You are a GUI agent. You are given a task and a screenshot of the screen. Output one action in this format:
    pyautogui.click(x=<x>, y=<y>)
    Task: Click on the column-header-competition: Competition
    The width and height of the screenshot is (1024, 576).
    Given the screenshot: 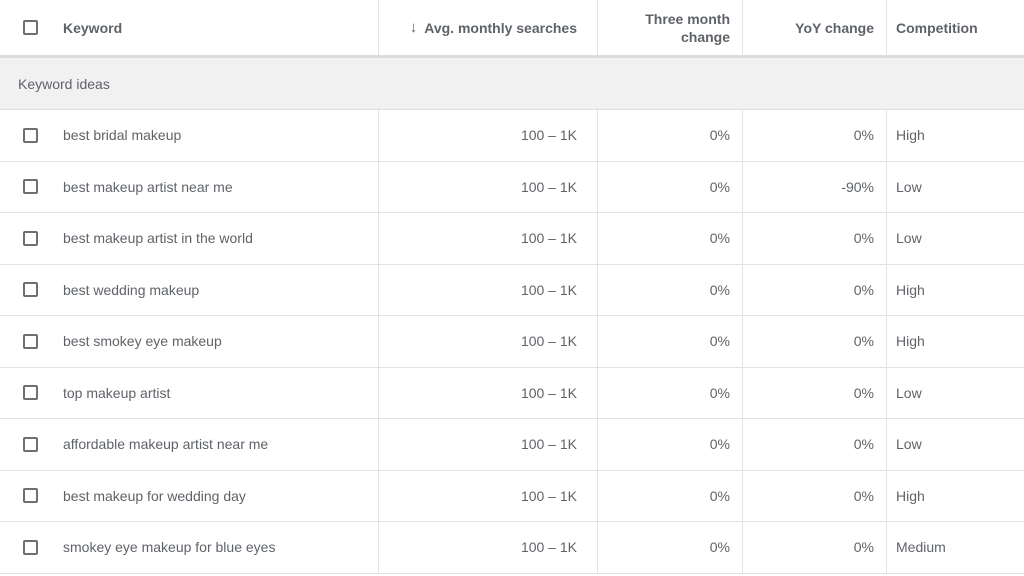 What is the action you would take?
    pyautogui.click(x=955, y=27)
    